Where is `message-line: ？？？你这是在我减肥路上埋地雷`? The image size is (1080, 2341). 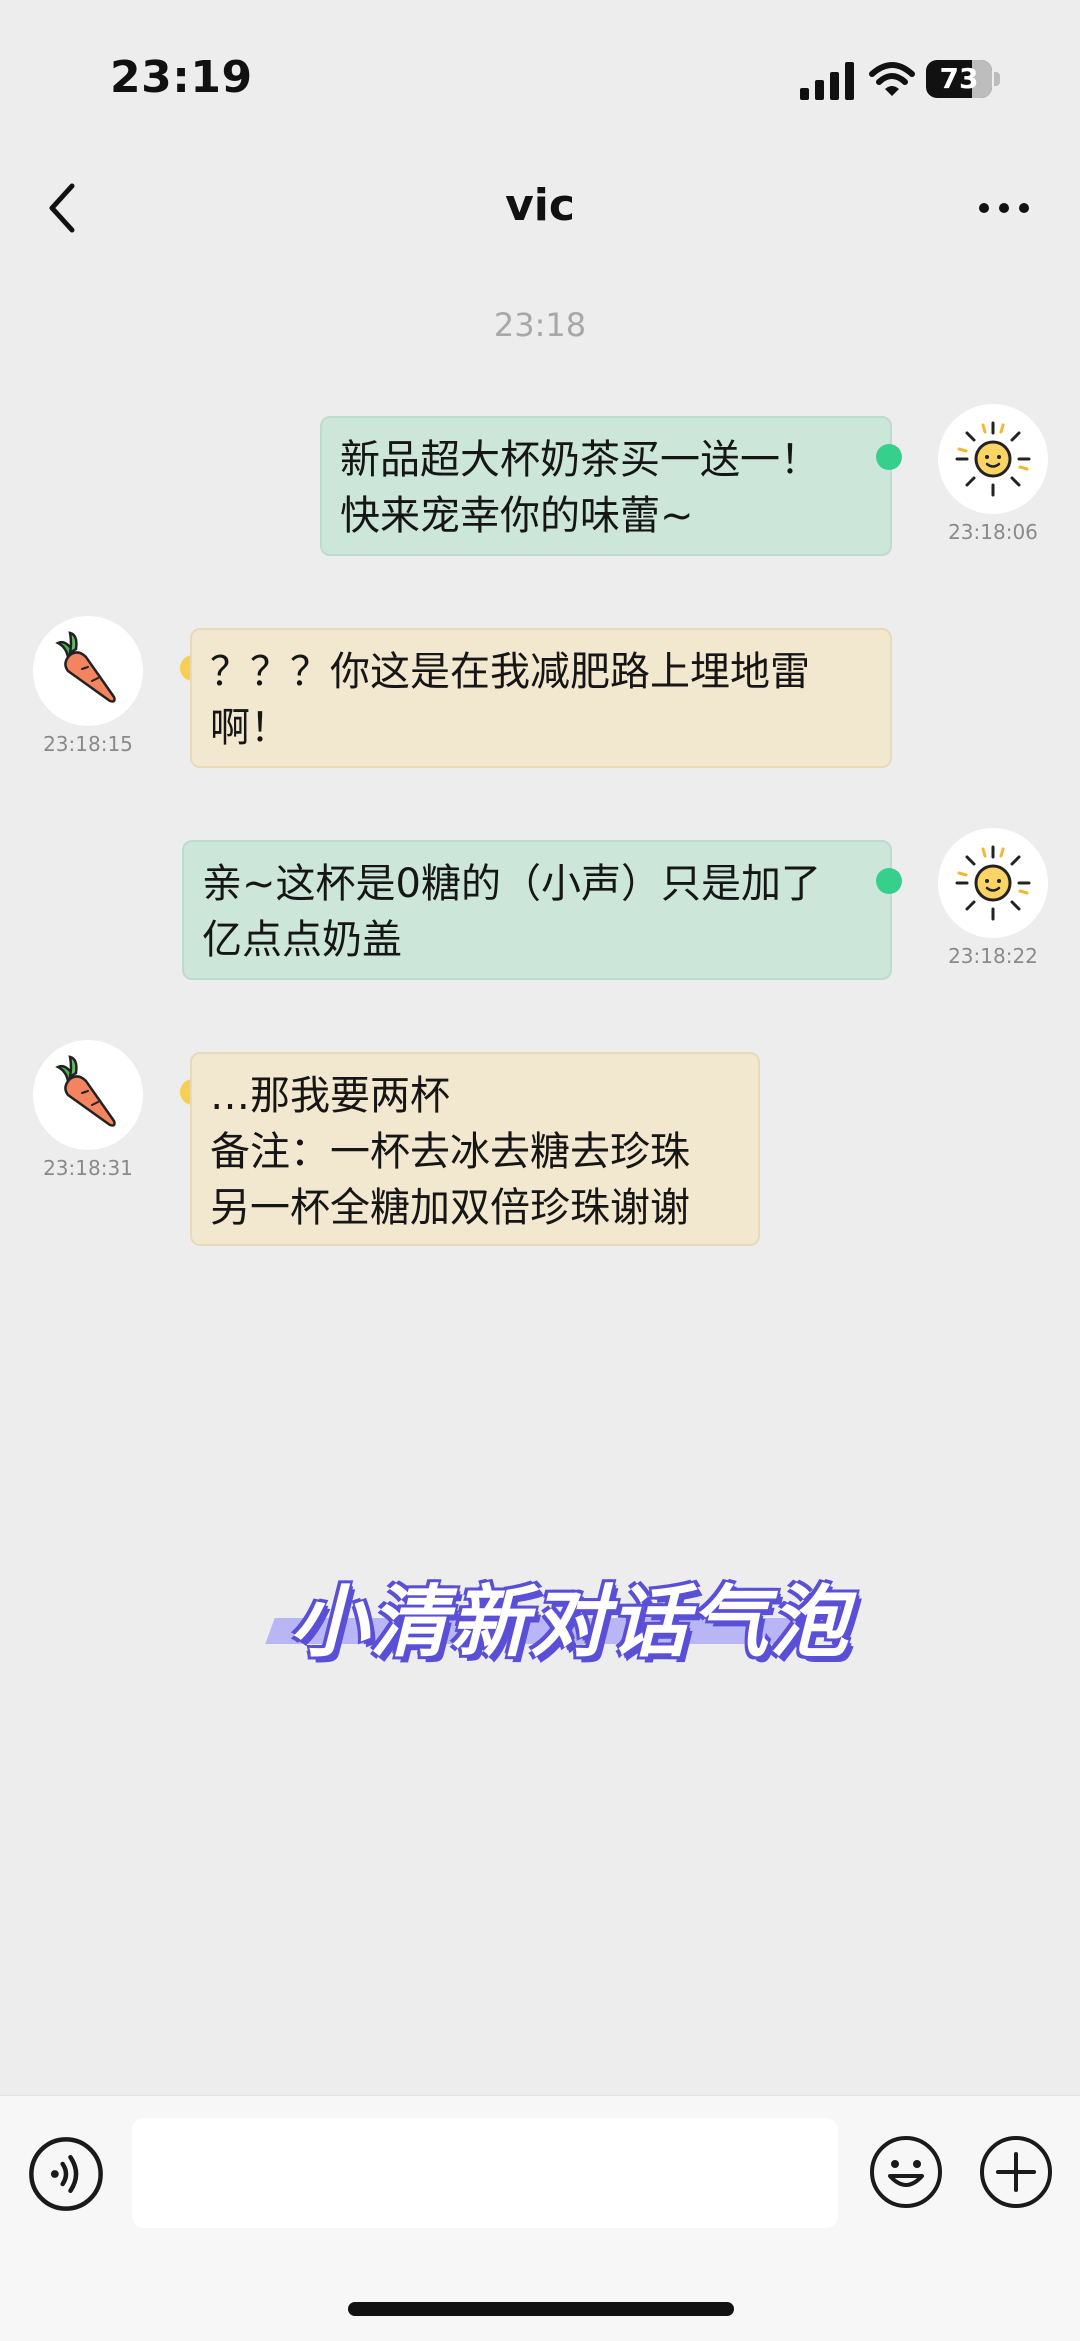 message-line: ？？？你这是在我减肥路上埋地雷 is located at coordinates (510, 672).